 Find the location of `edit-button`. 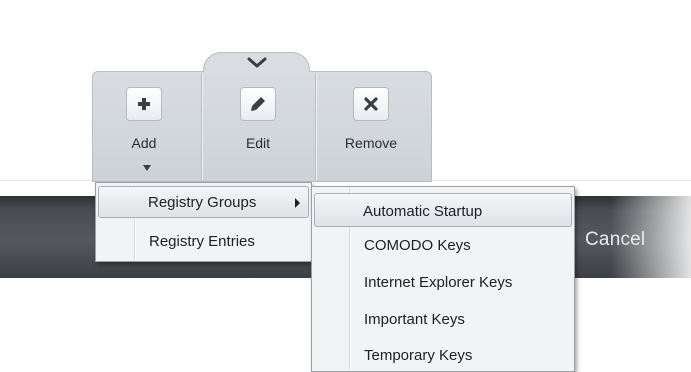

edit-button is located at coordinates (258, 104).